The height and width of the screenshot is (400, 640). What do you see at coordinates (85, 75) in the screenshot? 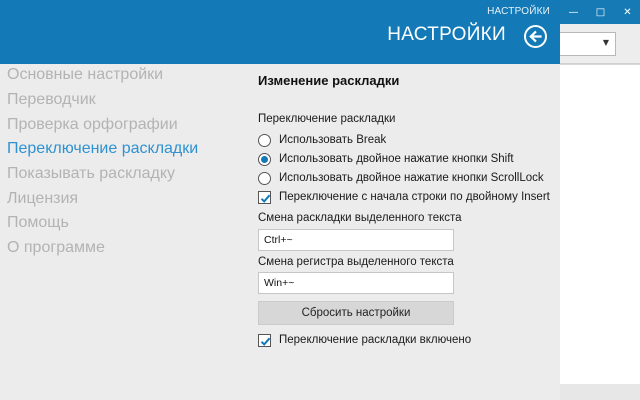
I see `nav-item-general: Основные настройки` at bounding box center [85, 75].